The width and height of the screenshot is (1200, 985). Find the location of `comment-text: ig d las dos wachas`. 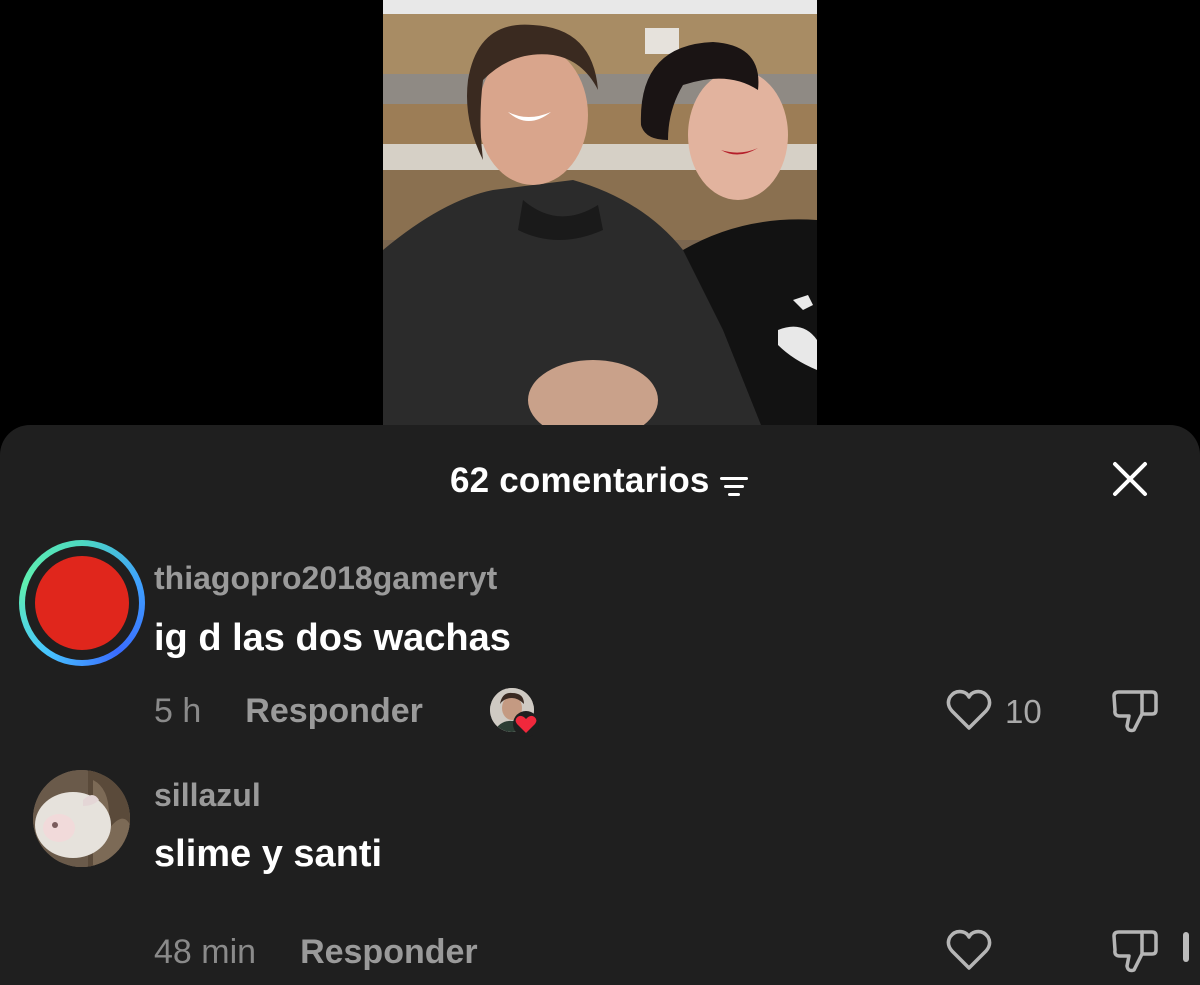

comment-text: ig d las dos wachas is located at coordinates (332, 638).